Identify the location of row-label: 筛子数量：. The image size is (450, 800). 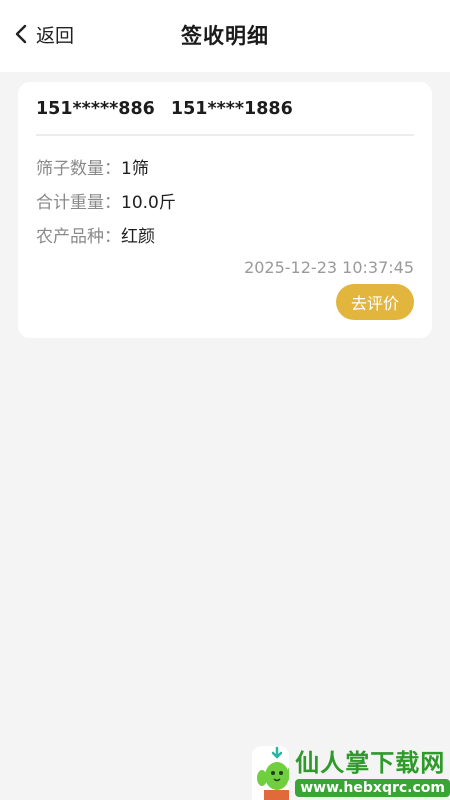
(78, 169).